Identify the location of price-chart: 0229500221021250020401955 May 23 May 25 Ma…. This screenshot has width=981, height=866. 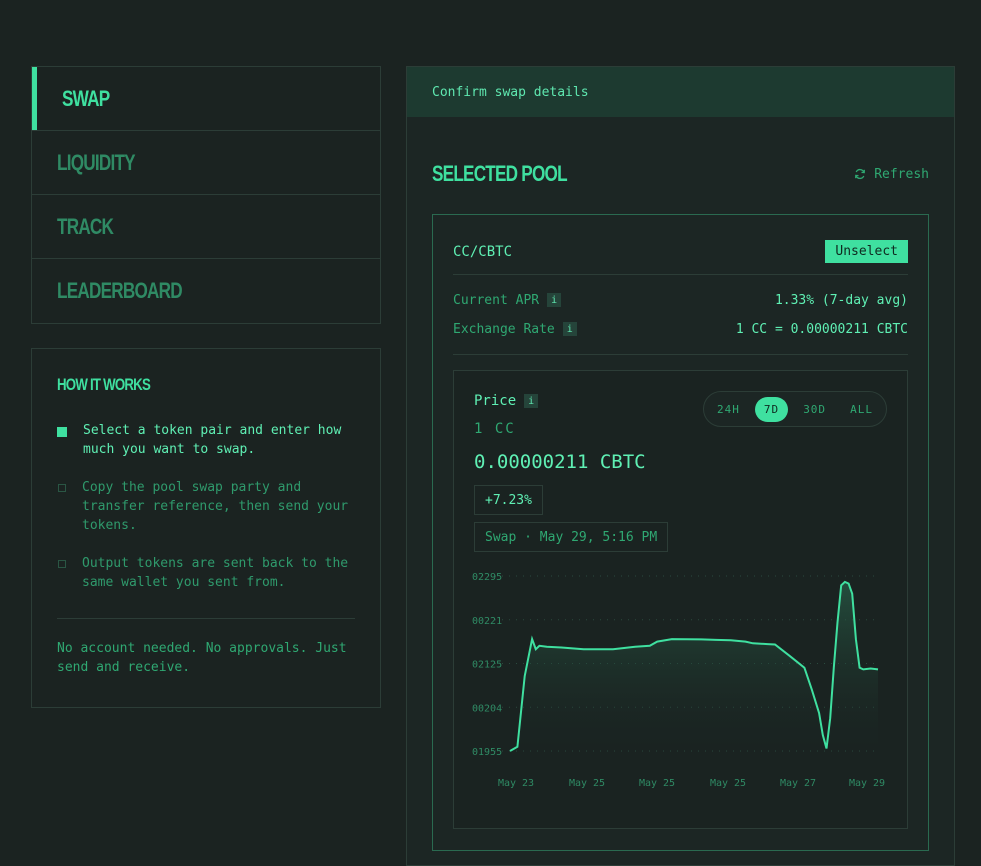
(680, 686).